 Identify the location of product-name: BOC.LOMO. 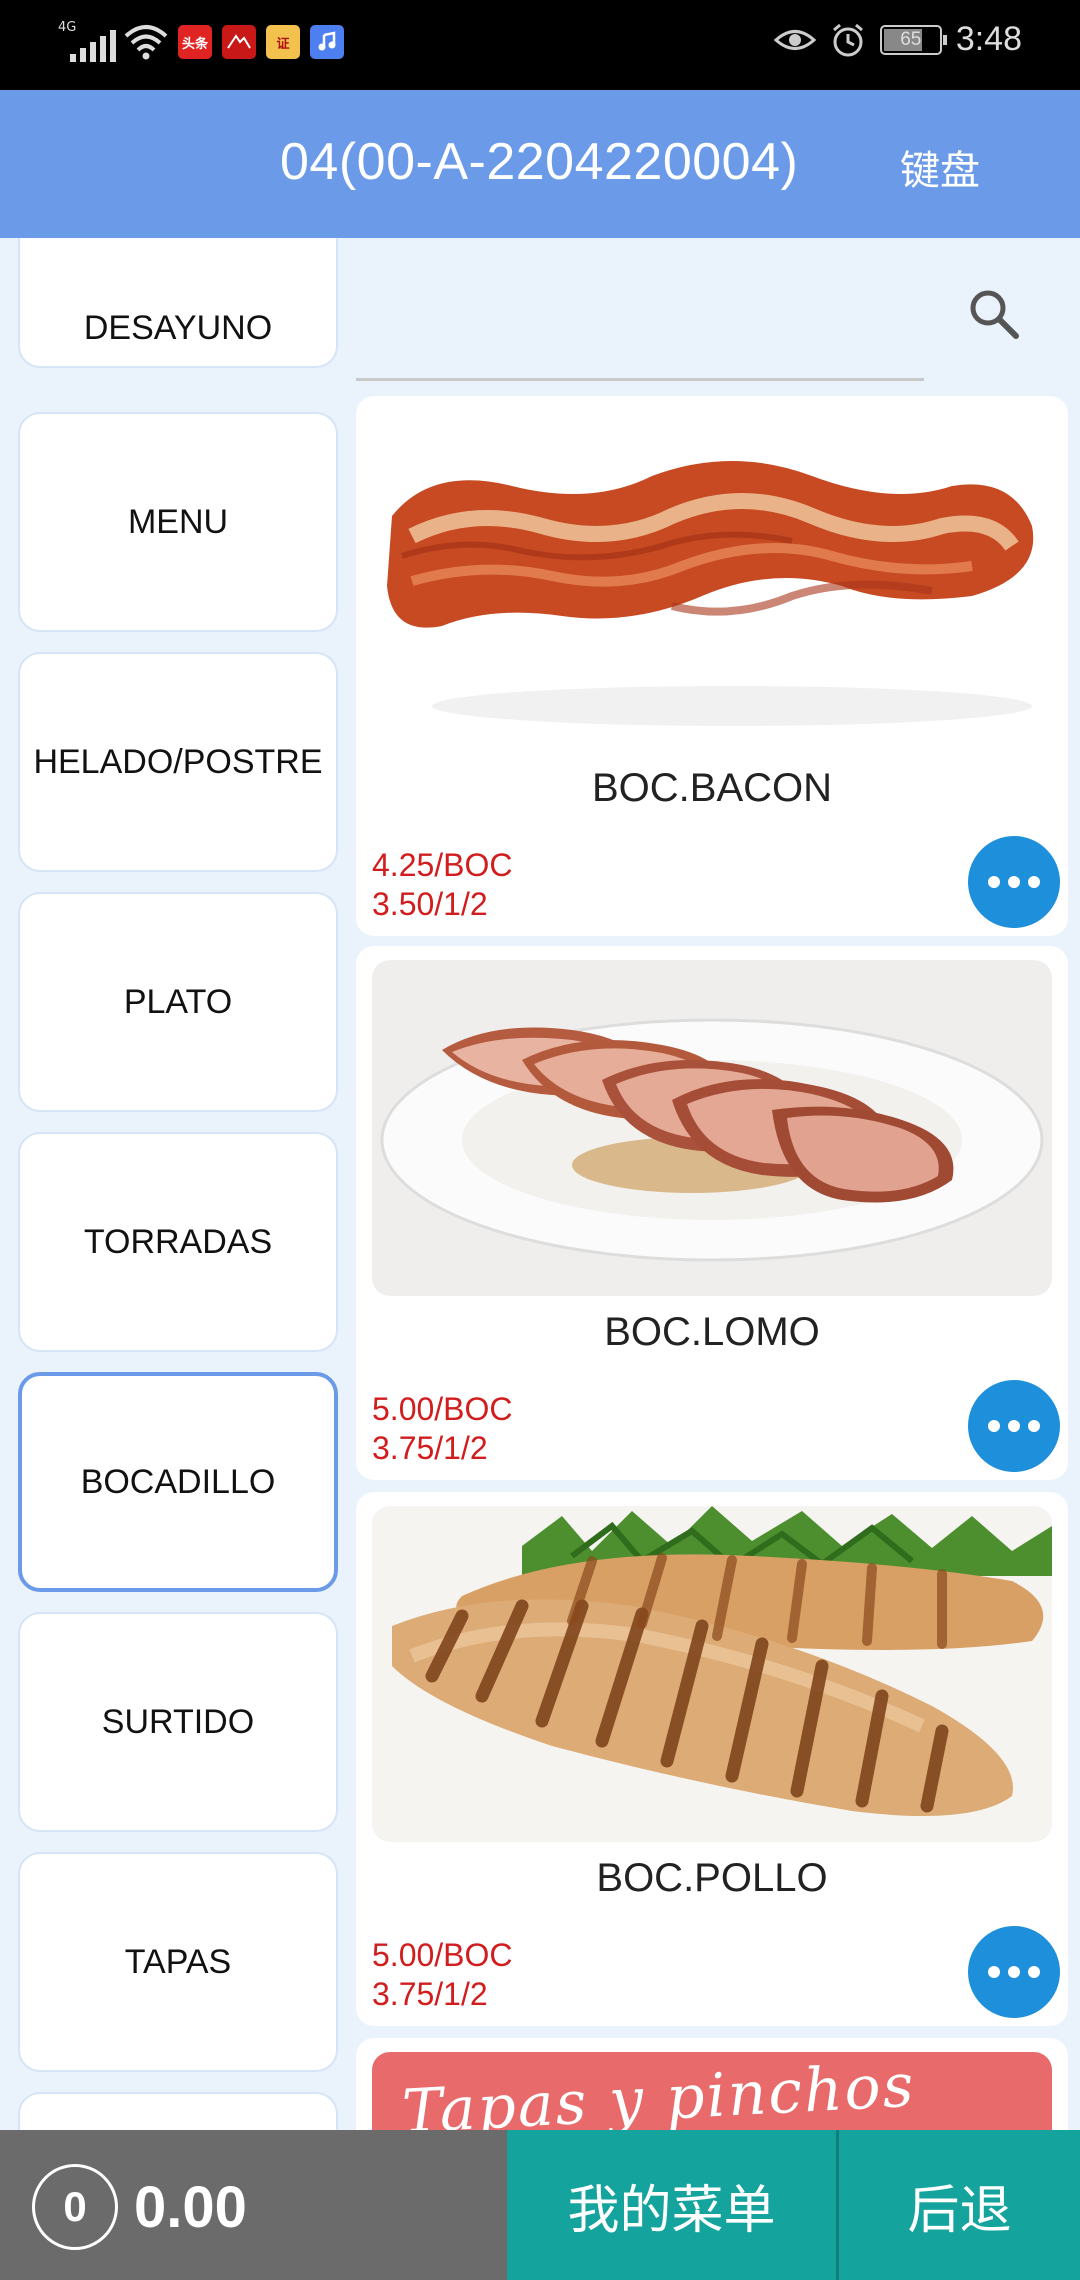
(712, 1332).